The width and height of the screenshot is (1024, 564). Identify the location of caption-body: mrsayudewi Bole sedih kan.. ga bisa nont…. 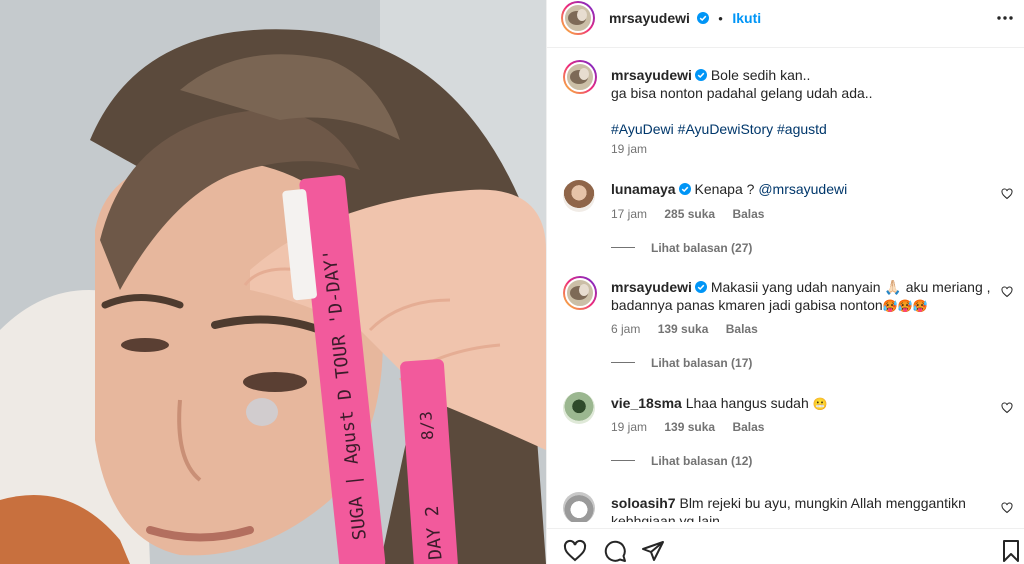
(801, 102).